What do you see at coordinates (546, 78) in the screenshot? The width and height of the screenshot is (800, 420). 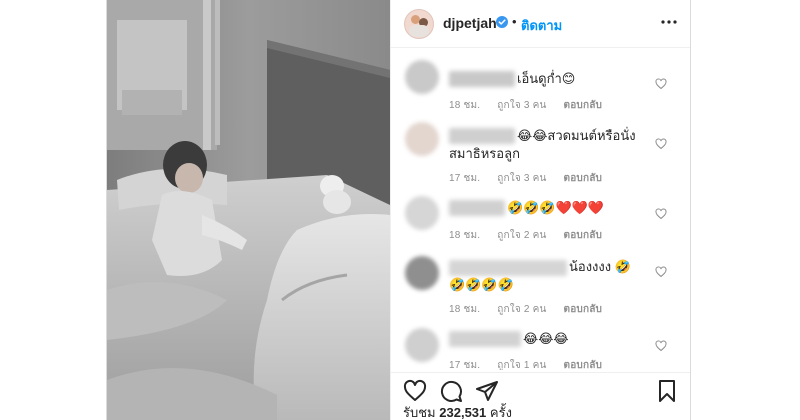 I see `comment-text: เอ็นดูก่ำ😊` at bounding box center [546, 78].